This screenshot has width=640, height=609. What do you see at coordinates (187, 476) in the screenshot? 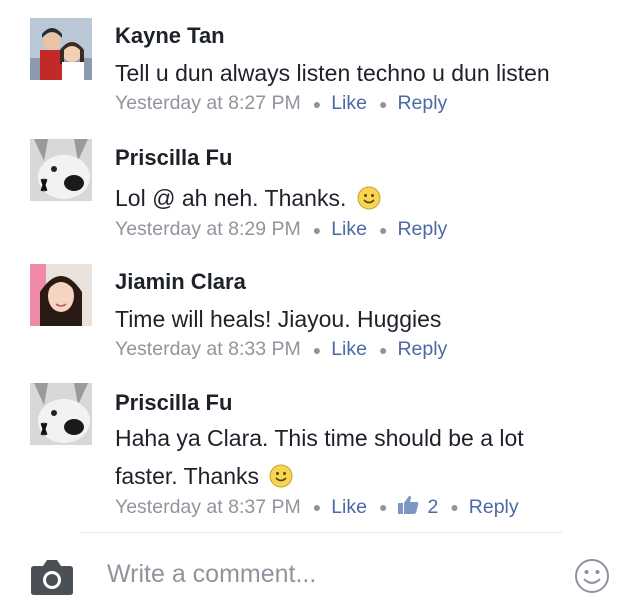
I see `comment-text-line: faster. Thanks` at bounding box center [187, 476].